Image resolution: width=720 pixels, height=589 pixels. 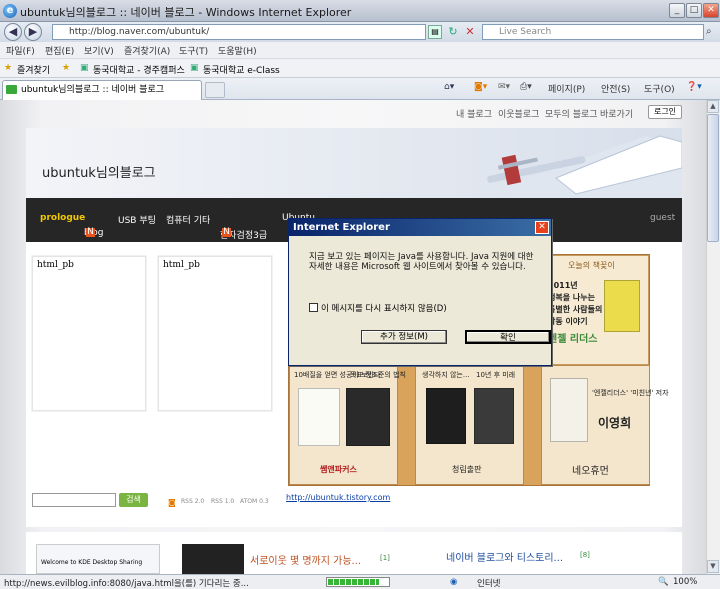 I want to click on print-icon: ⎙▾, so click(x=526, y=87).